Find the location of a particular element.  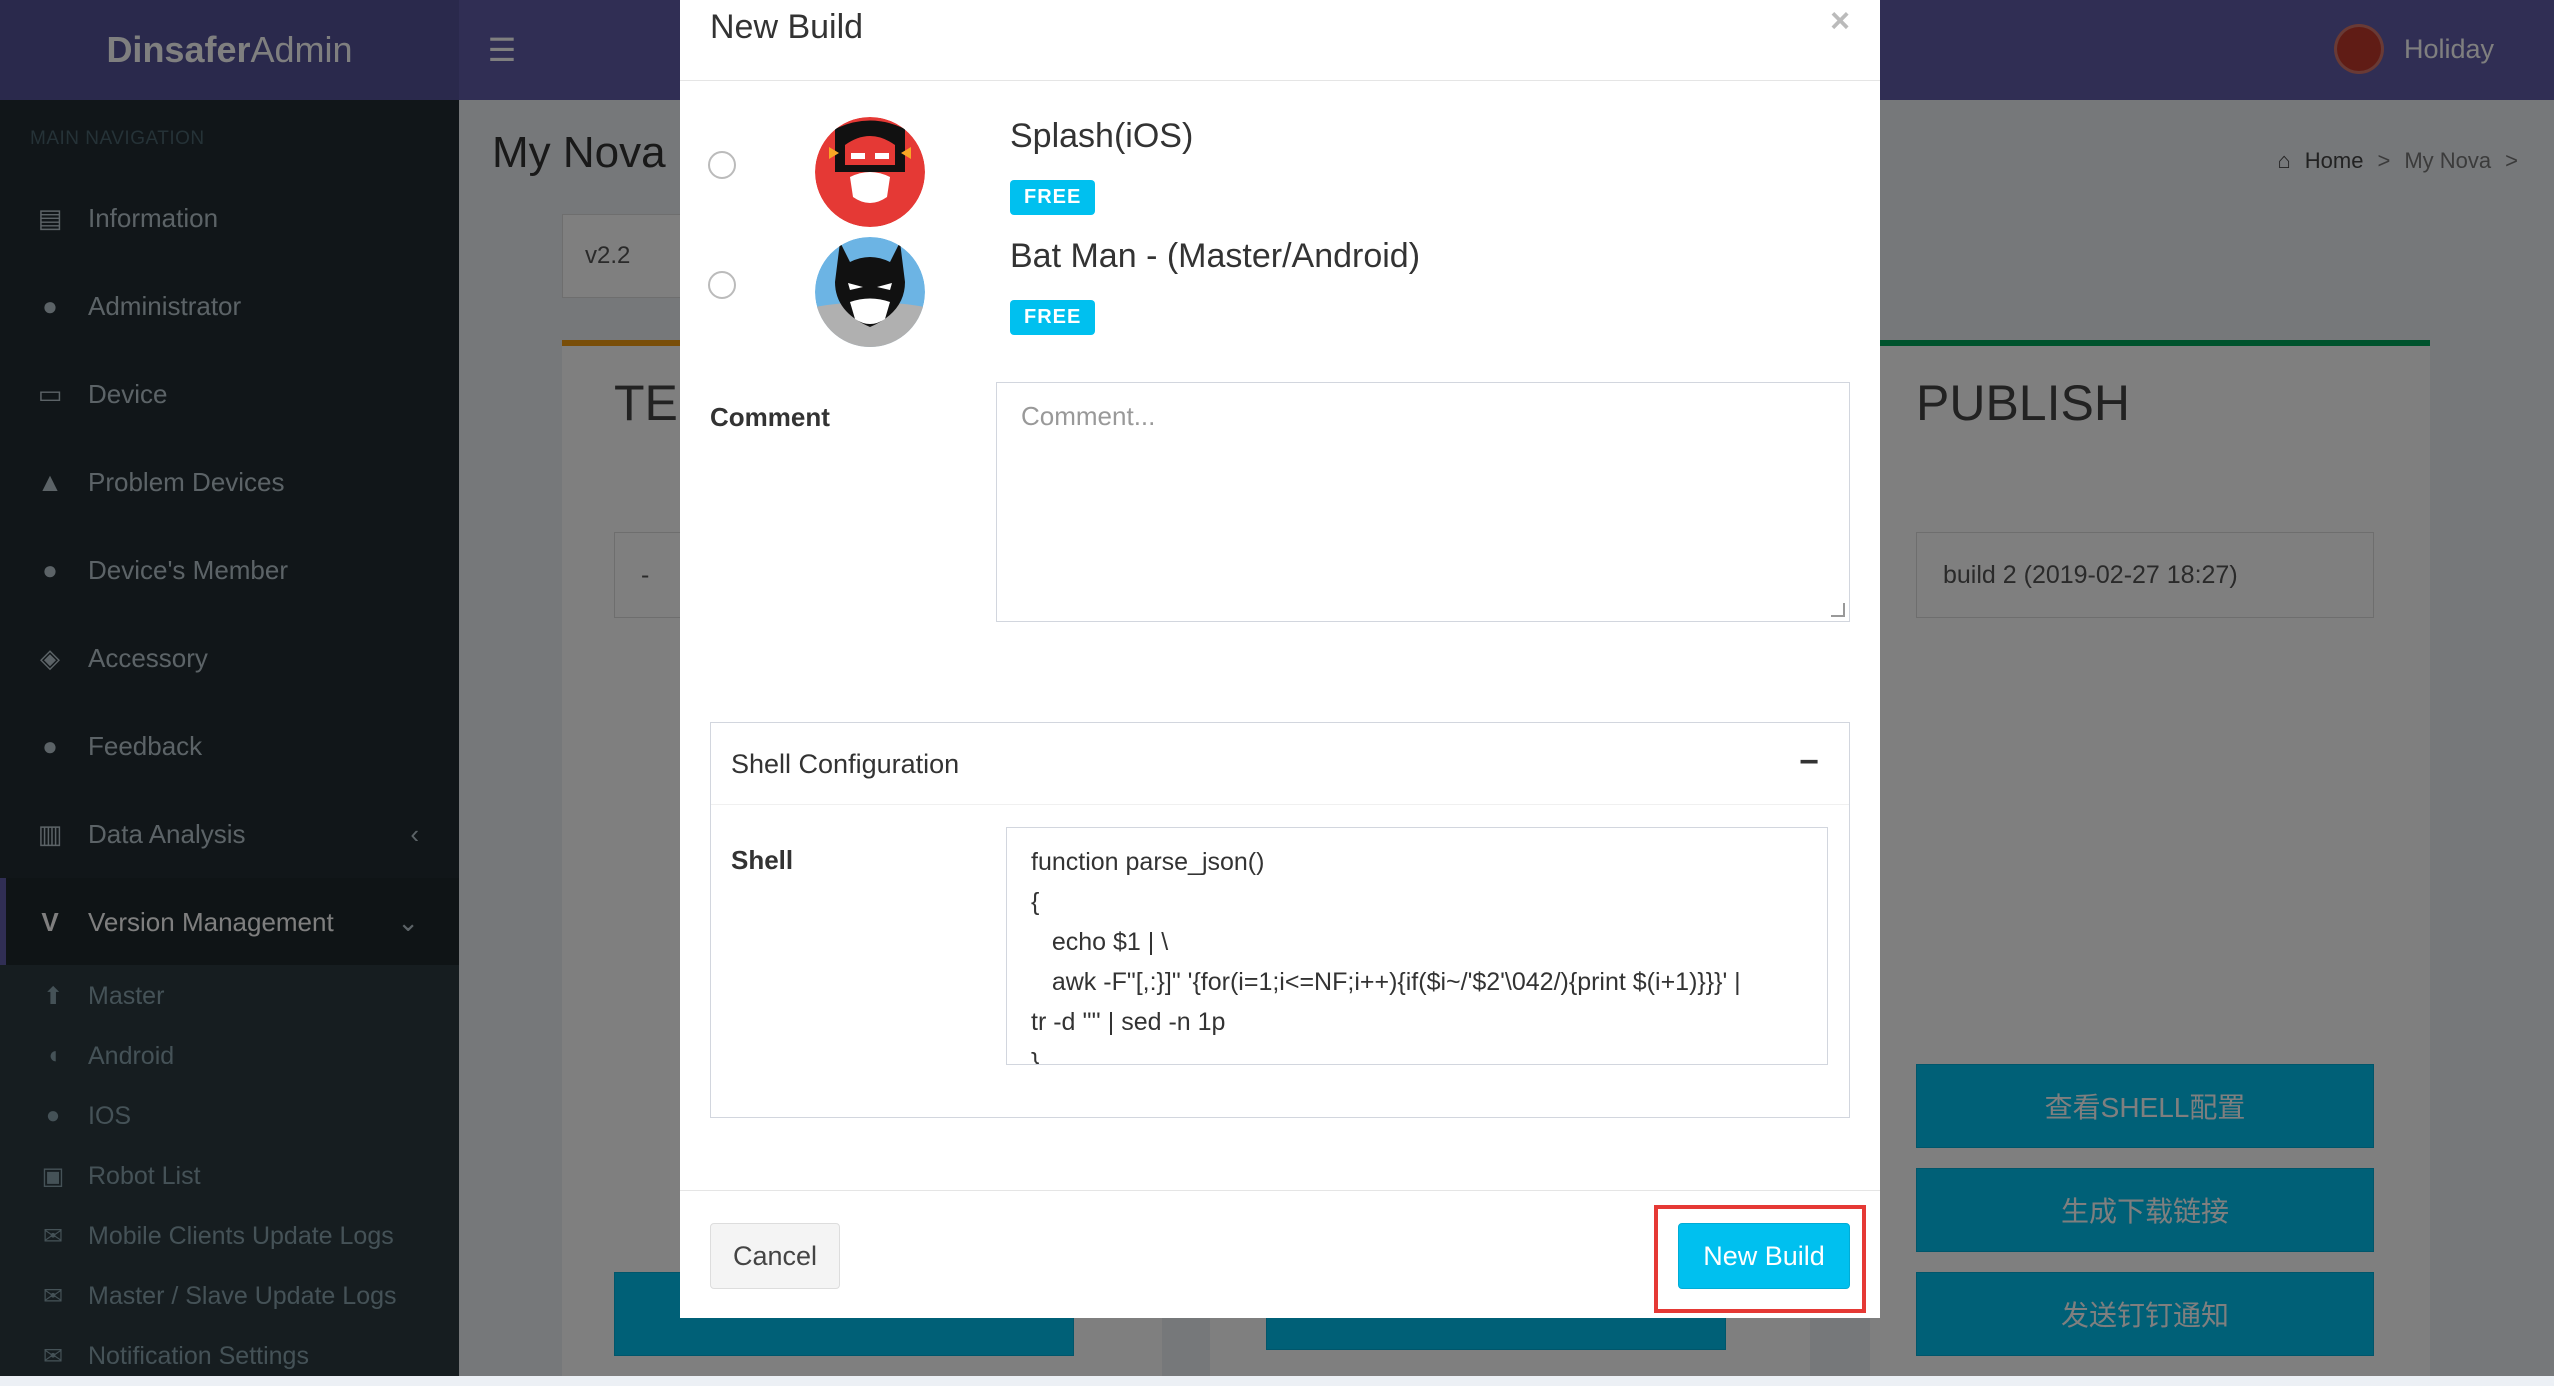

shell-box-title: Shell Configuration is located at coordinates (845, 764).